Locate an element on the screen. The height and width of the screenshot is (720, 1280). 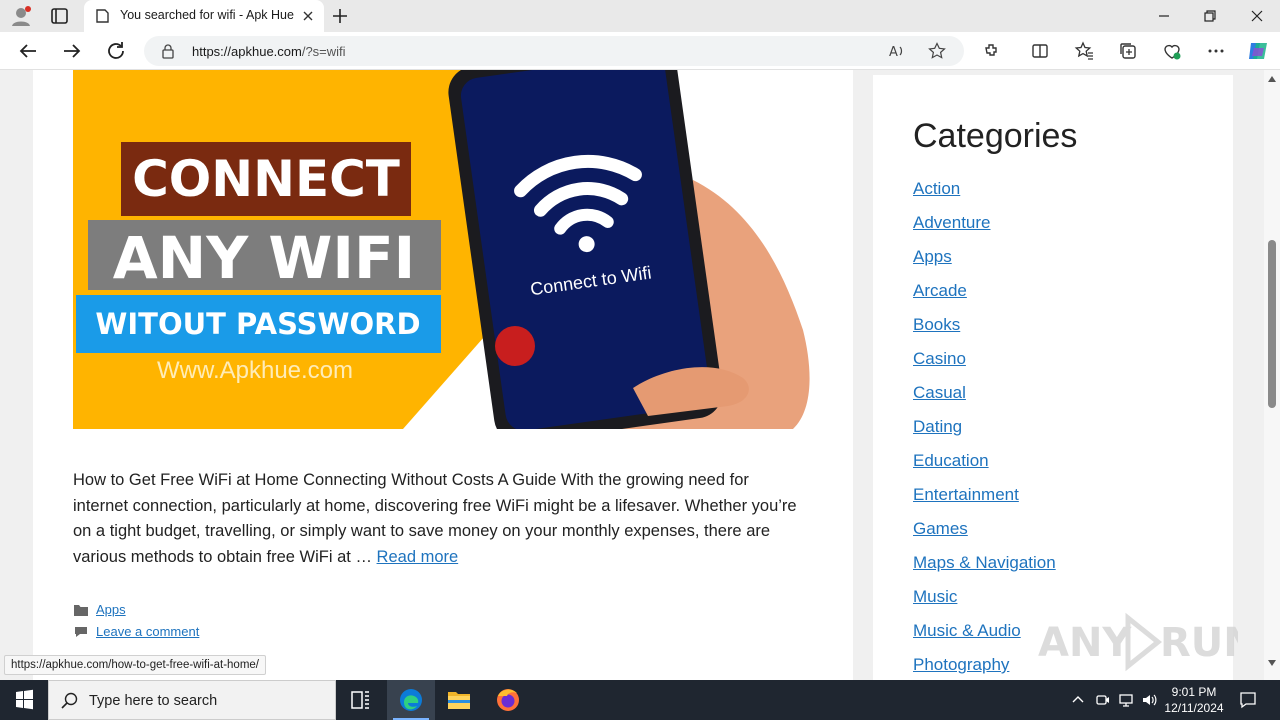
comment-icon is located at coordinates (81, 632).